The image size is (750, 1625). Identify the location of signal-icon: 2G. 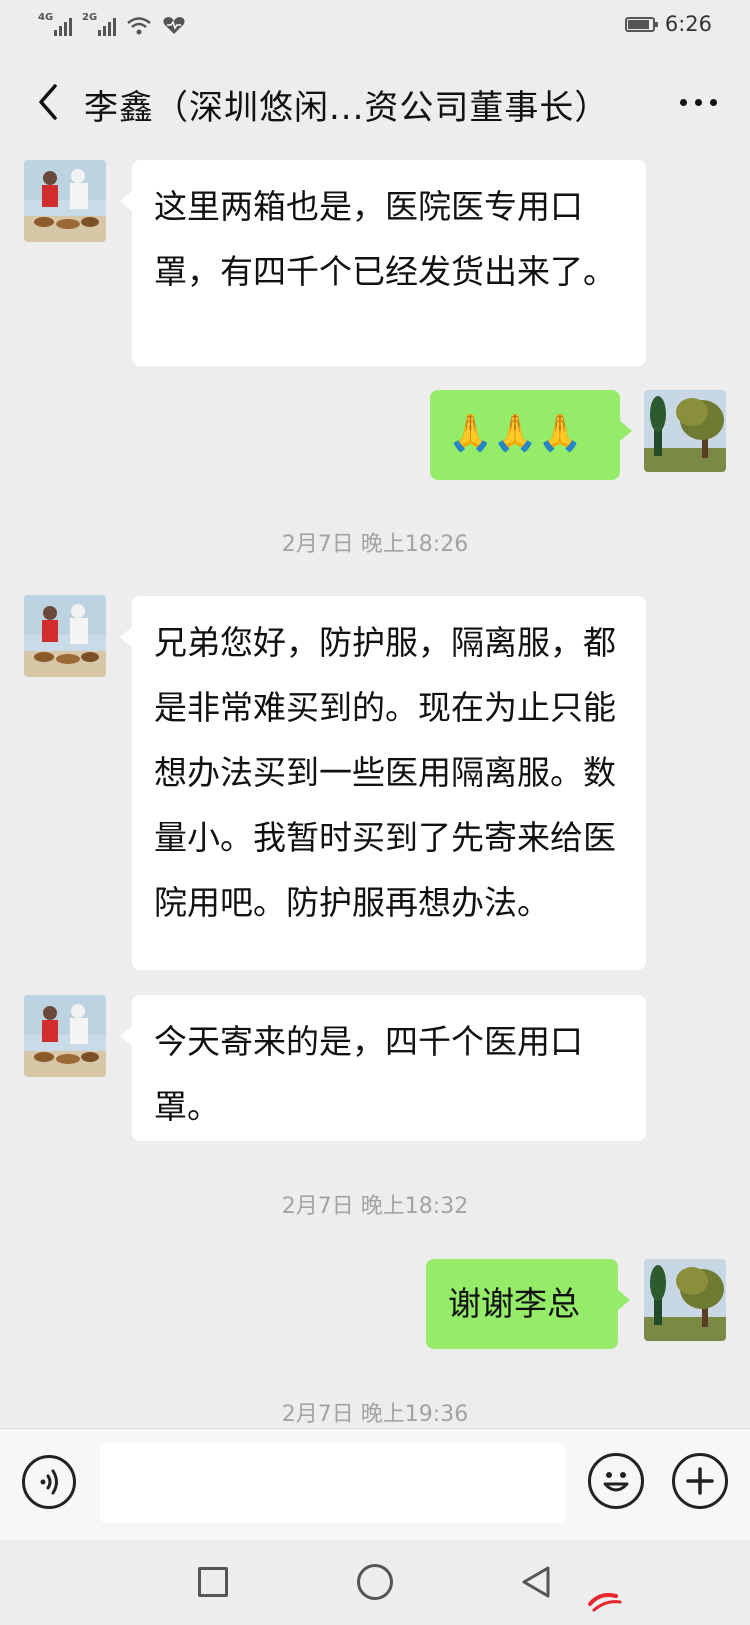
(99, 24).